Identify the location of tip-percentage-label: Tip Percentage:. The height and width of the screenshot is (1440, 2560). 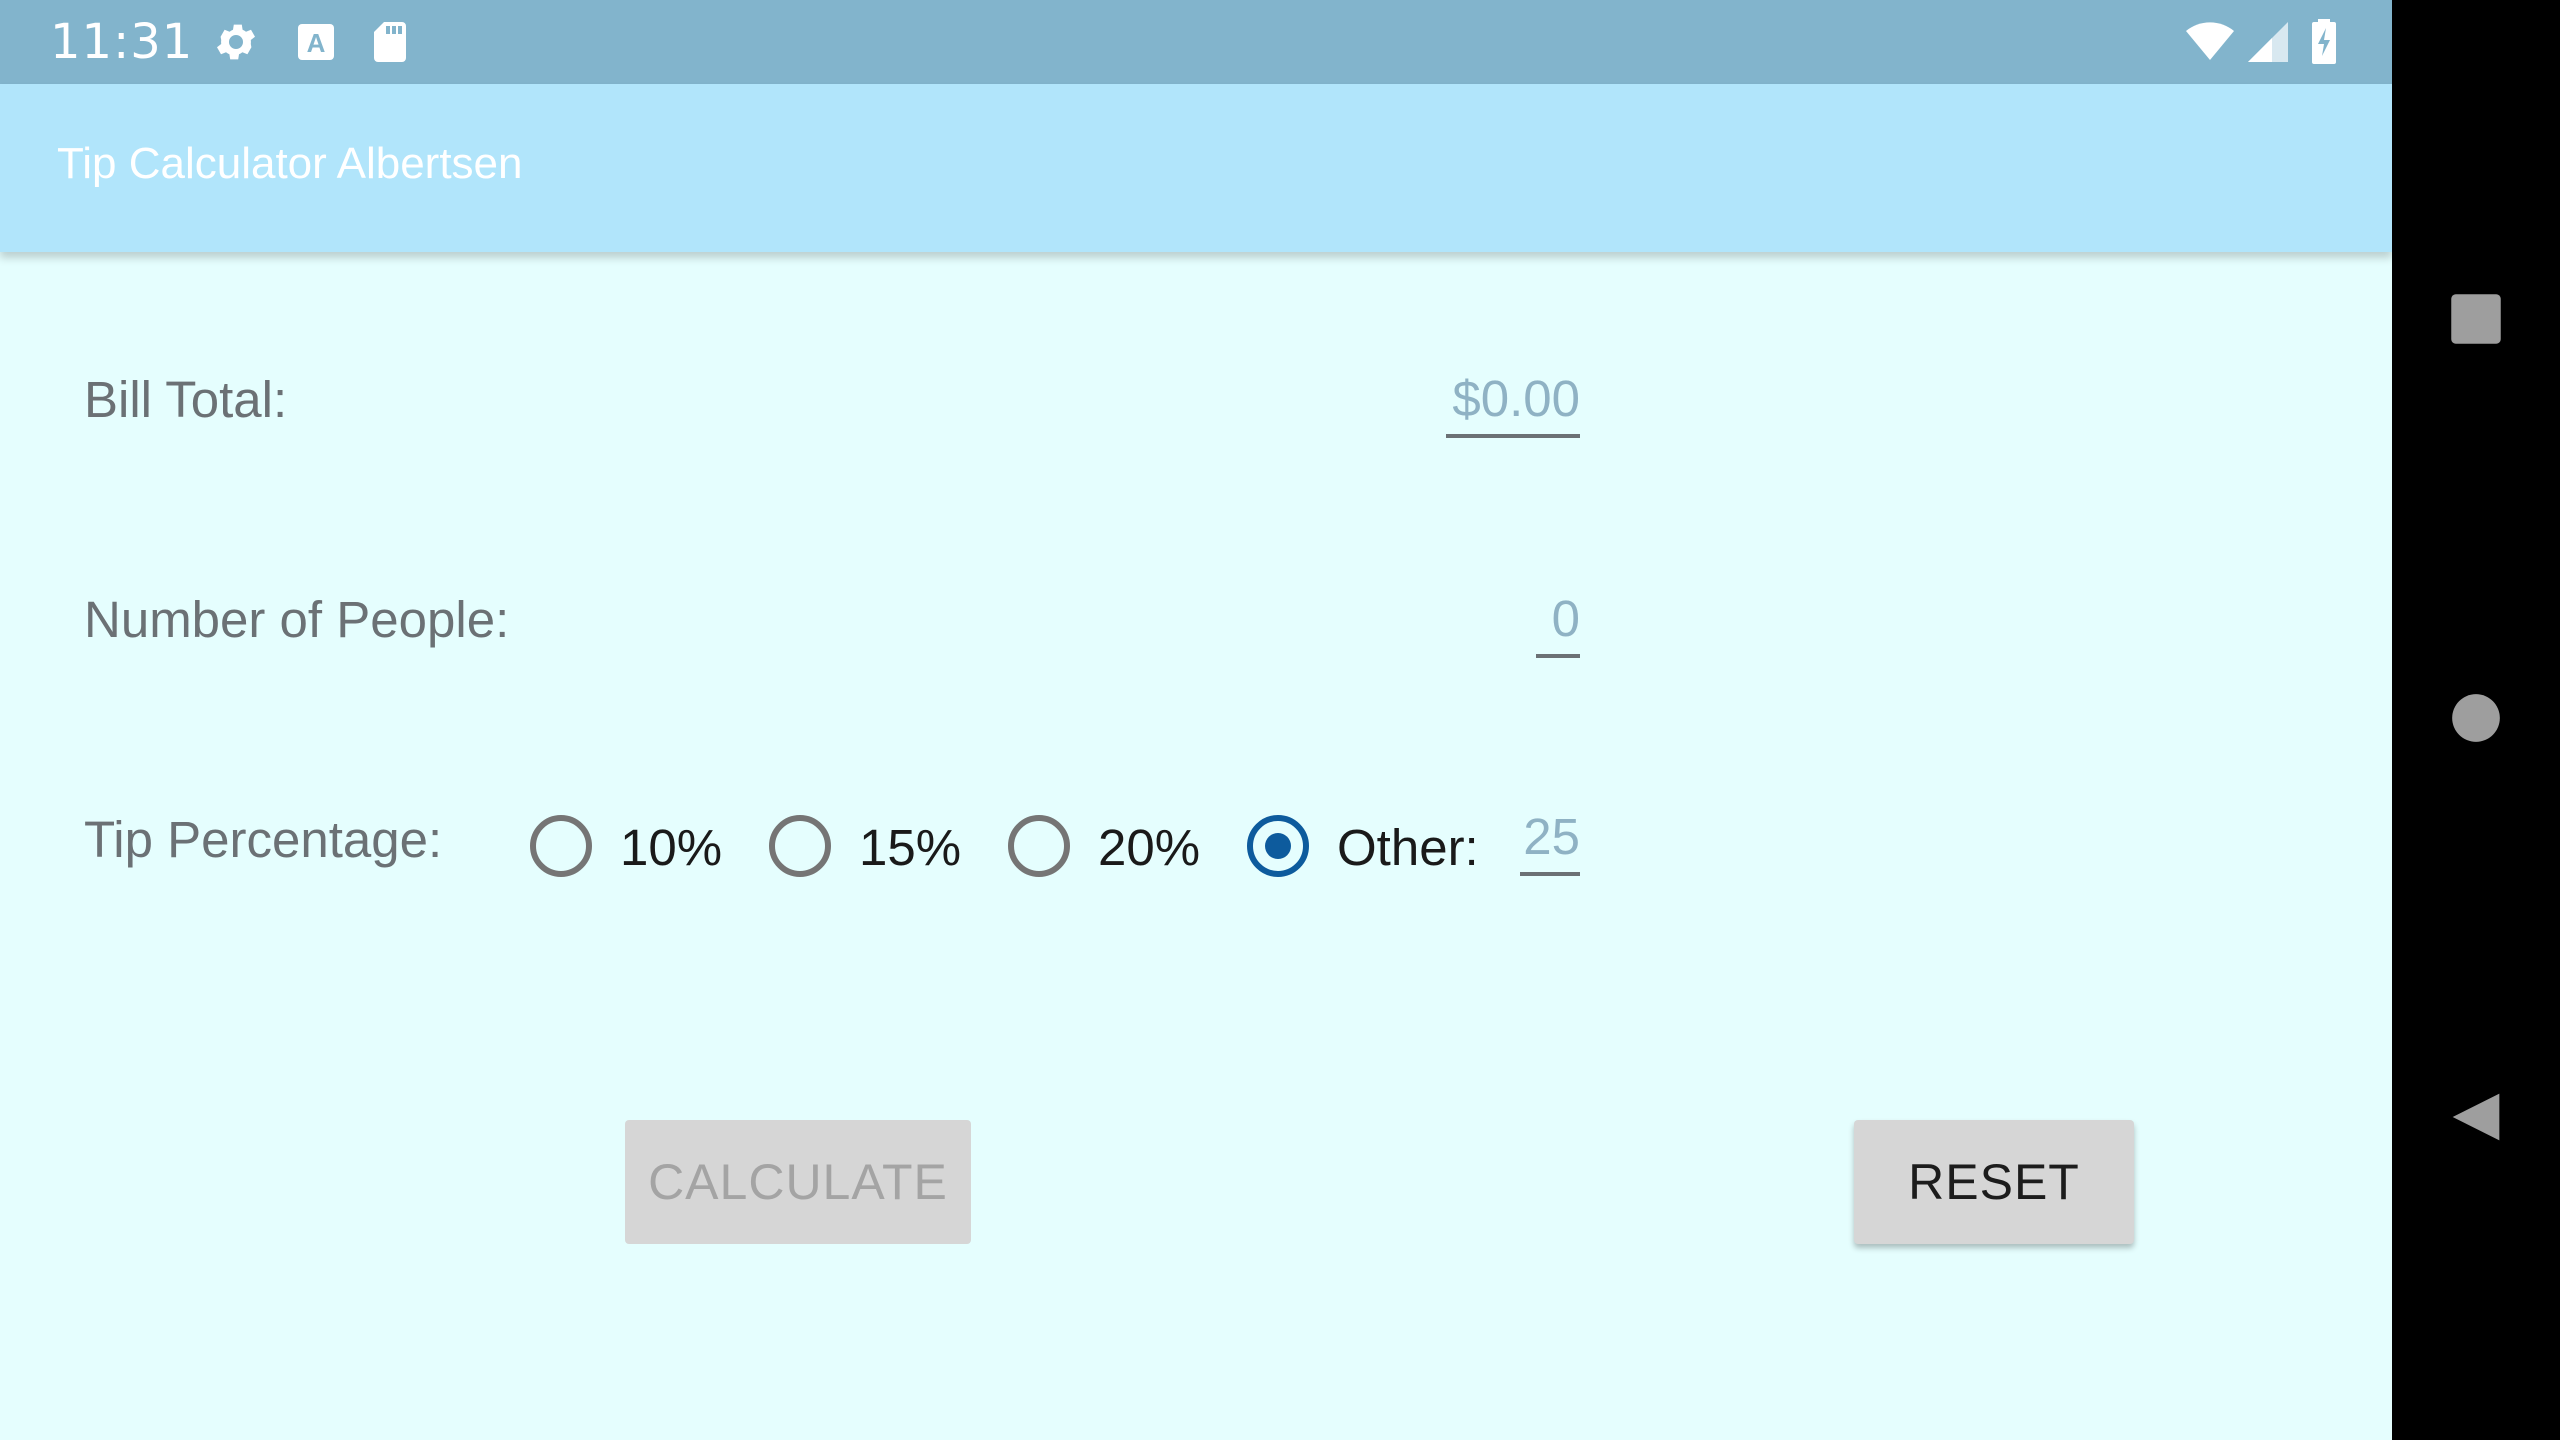
(263, 839).